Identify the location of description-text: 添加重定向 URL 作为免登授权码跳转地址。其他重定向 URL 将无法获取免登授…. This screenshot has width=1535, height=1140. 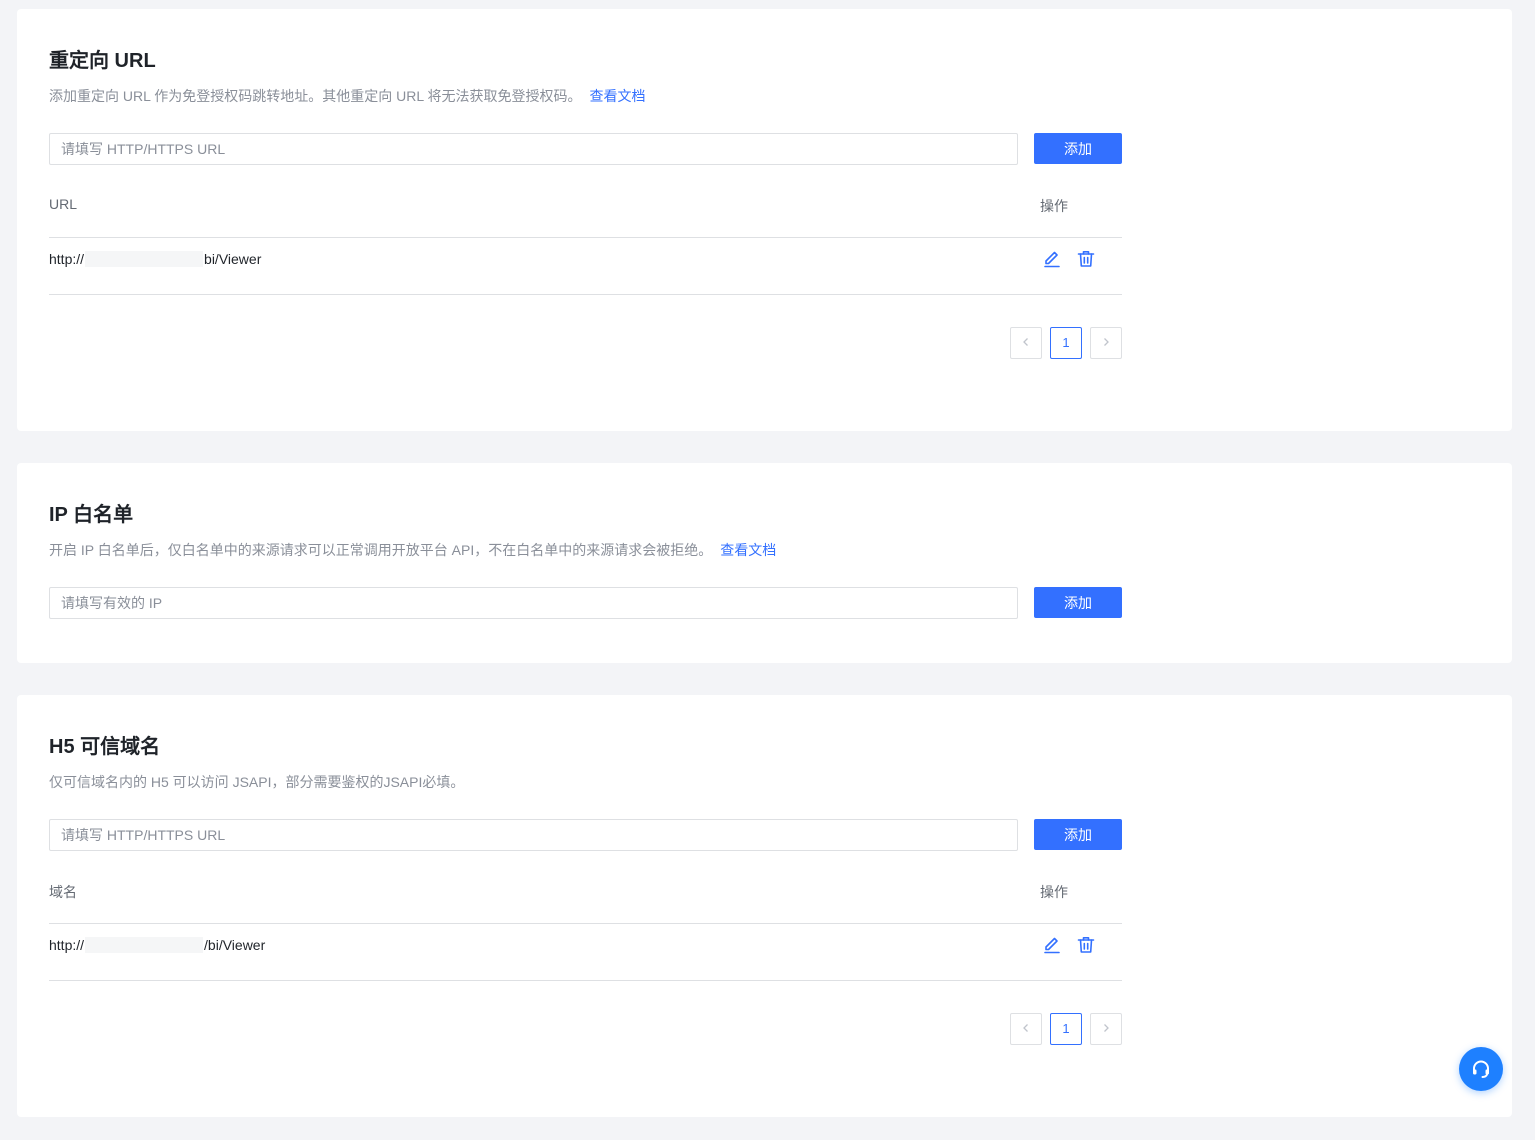
(315, 96).